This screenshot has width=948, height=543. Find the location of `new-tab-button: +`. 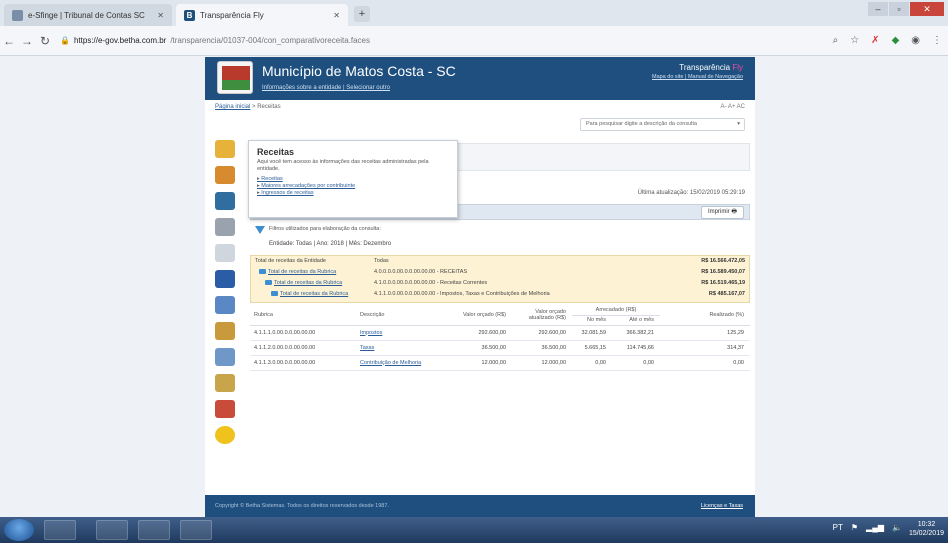

new-tab-button: + is located at coordinates (362, 14).